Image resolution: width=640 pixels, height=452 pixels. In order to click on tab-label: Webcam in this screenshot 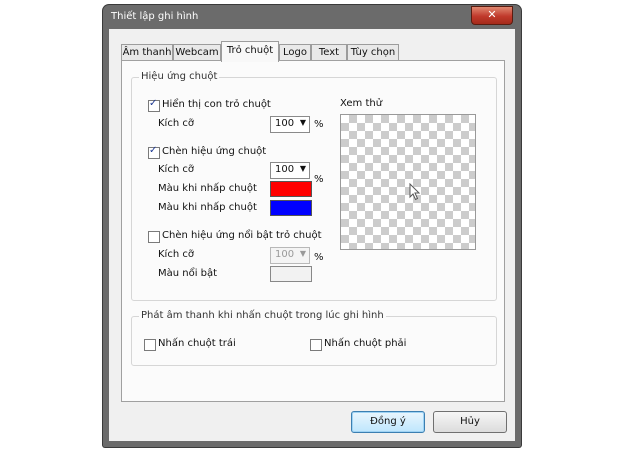, I will do `click(197, 52)`.